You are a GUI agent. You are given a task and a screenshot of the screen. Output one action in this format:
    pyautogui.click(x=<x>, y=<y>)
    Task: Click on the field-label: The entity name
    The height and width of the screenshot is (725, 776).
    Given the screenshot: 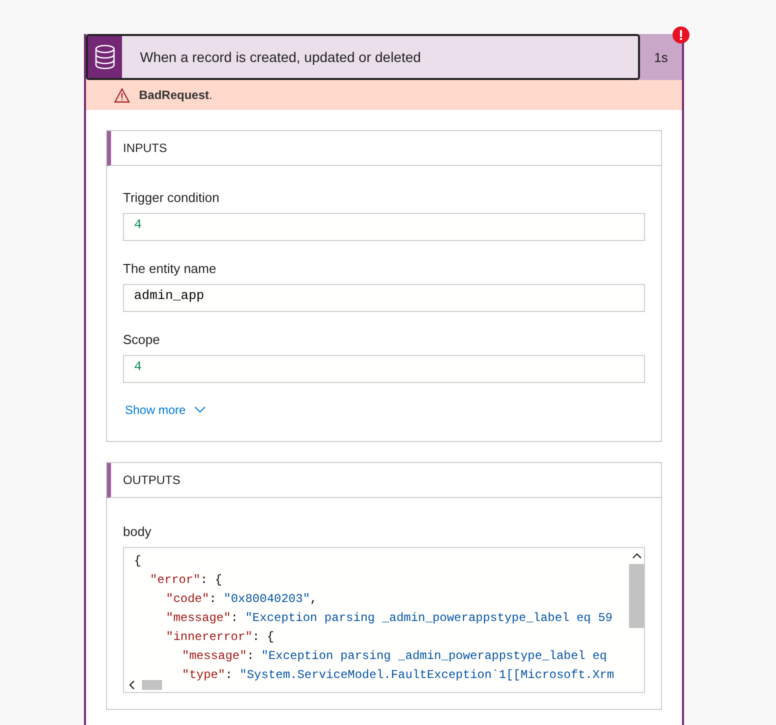 What is the action you would take?
    pyautogui.click(x=170, y=268)
    